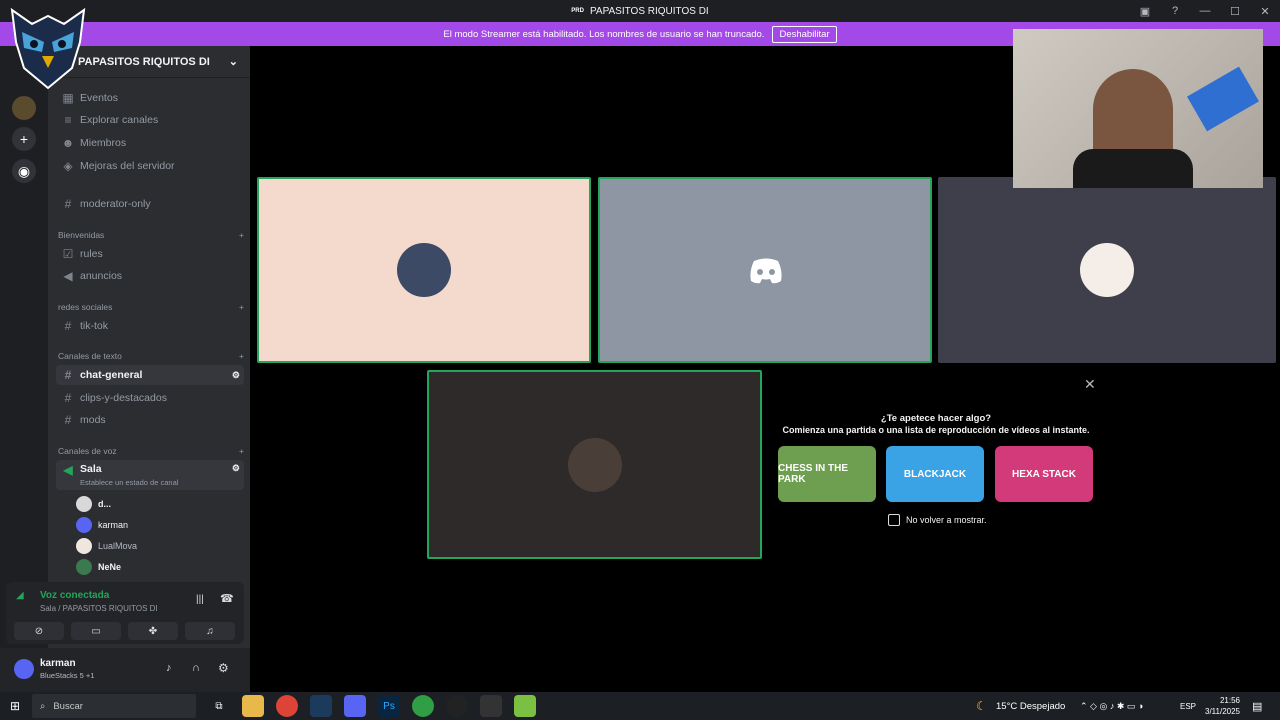  What do you see at coordinates (74, 595) in the screenshot?
I see `voice-status: Voz conectada` at bounding box center [74, 595].